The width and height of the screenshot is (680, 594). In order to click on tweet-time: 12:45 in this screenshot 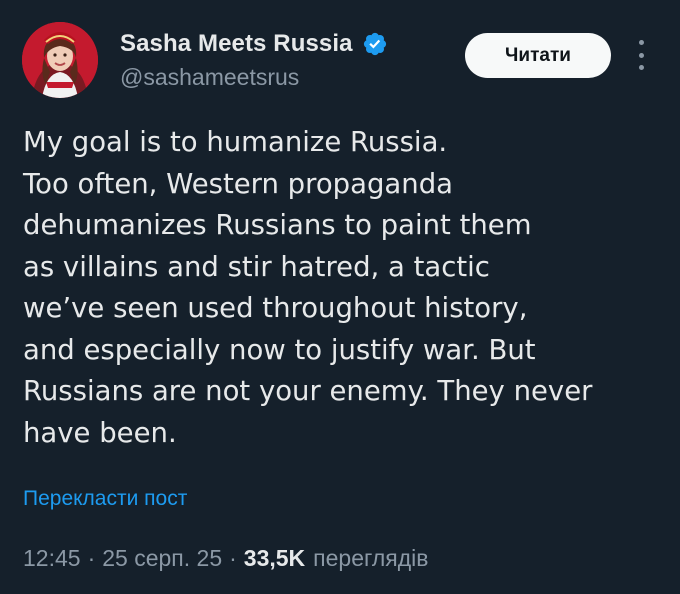, I will do `click(52, 558)`.